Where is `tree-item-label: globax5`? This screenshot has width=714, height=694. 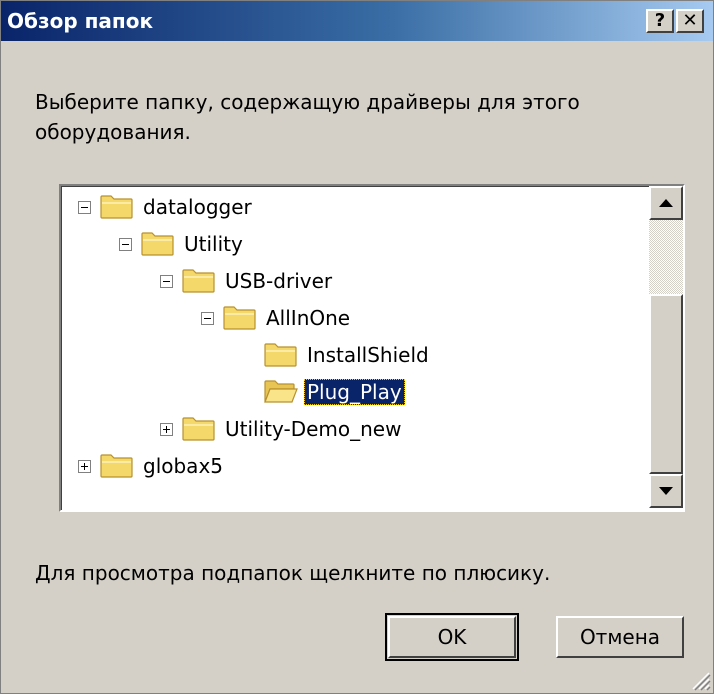
tree-item-label: globax5 is located at coordinates (183, 466).